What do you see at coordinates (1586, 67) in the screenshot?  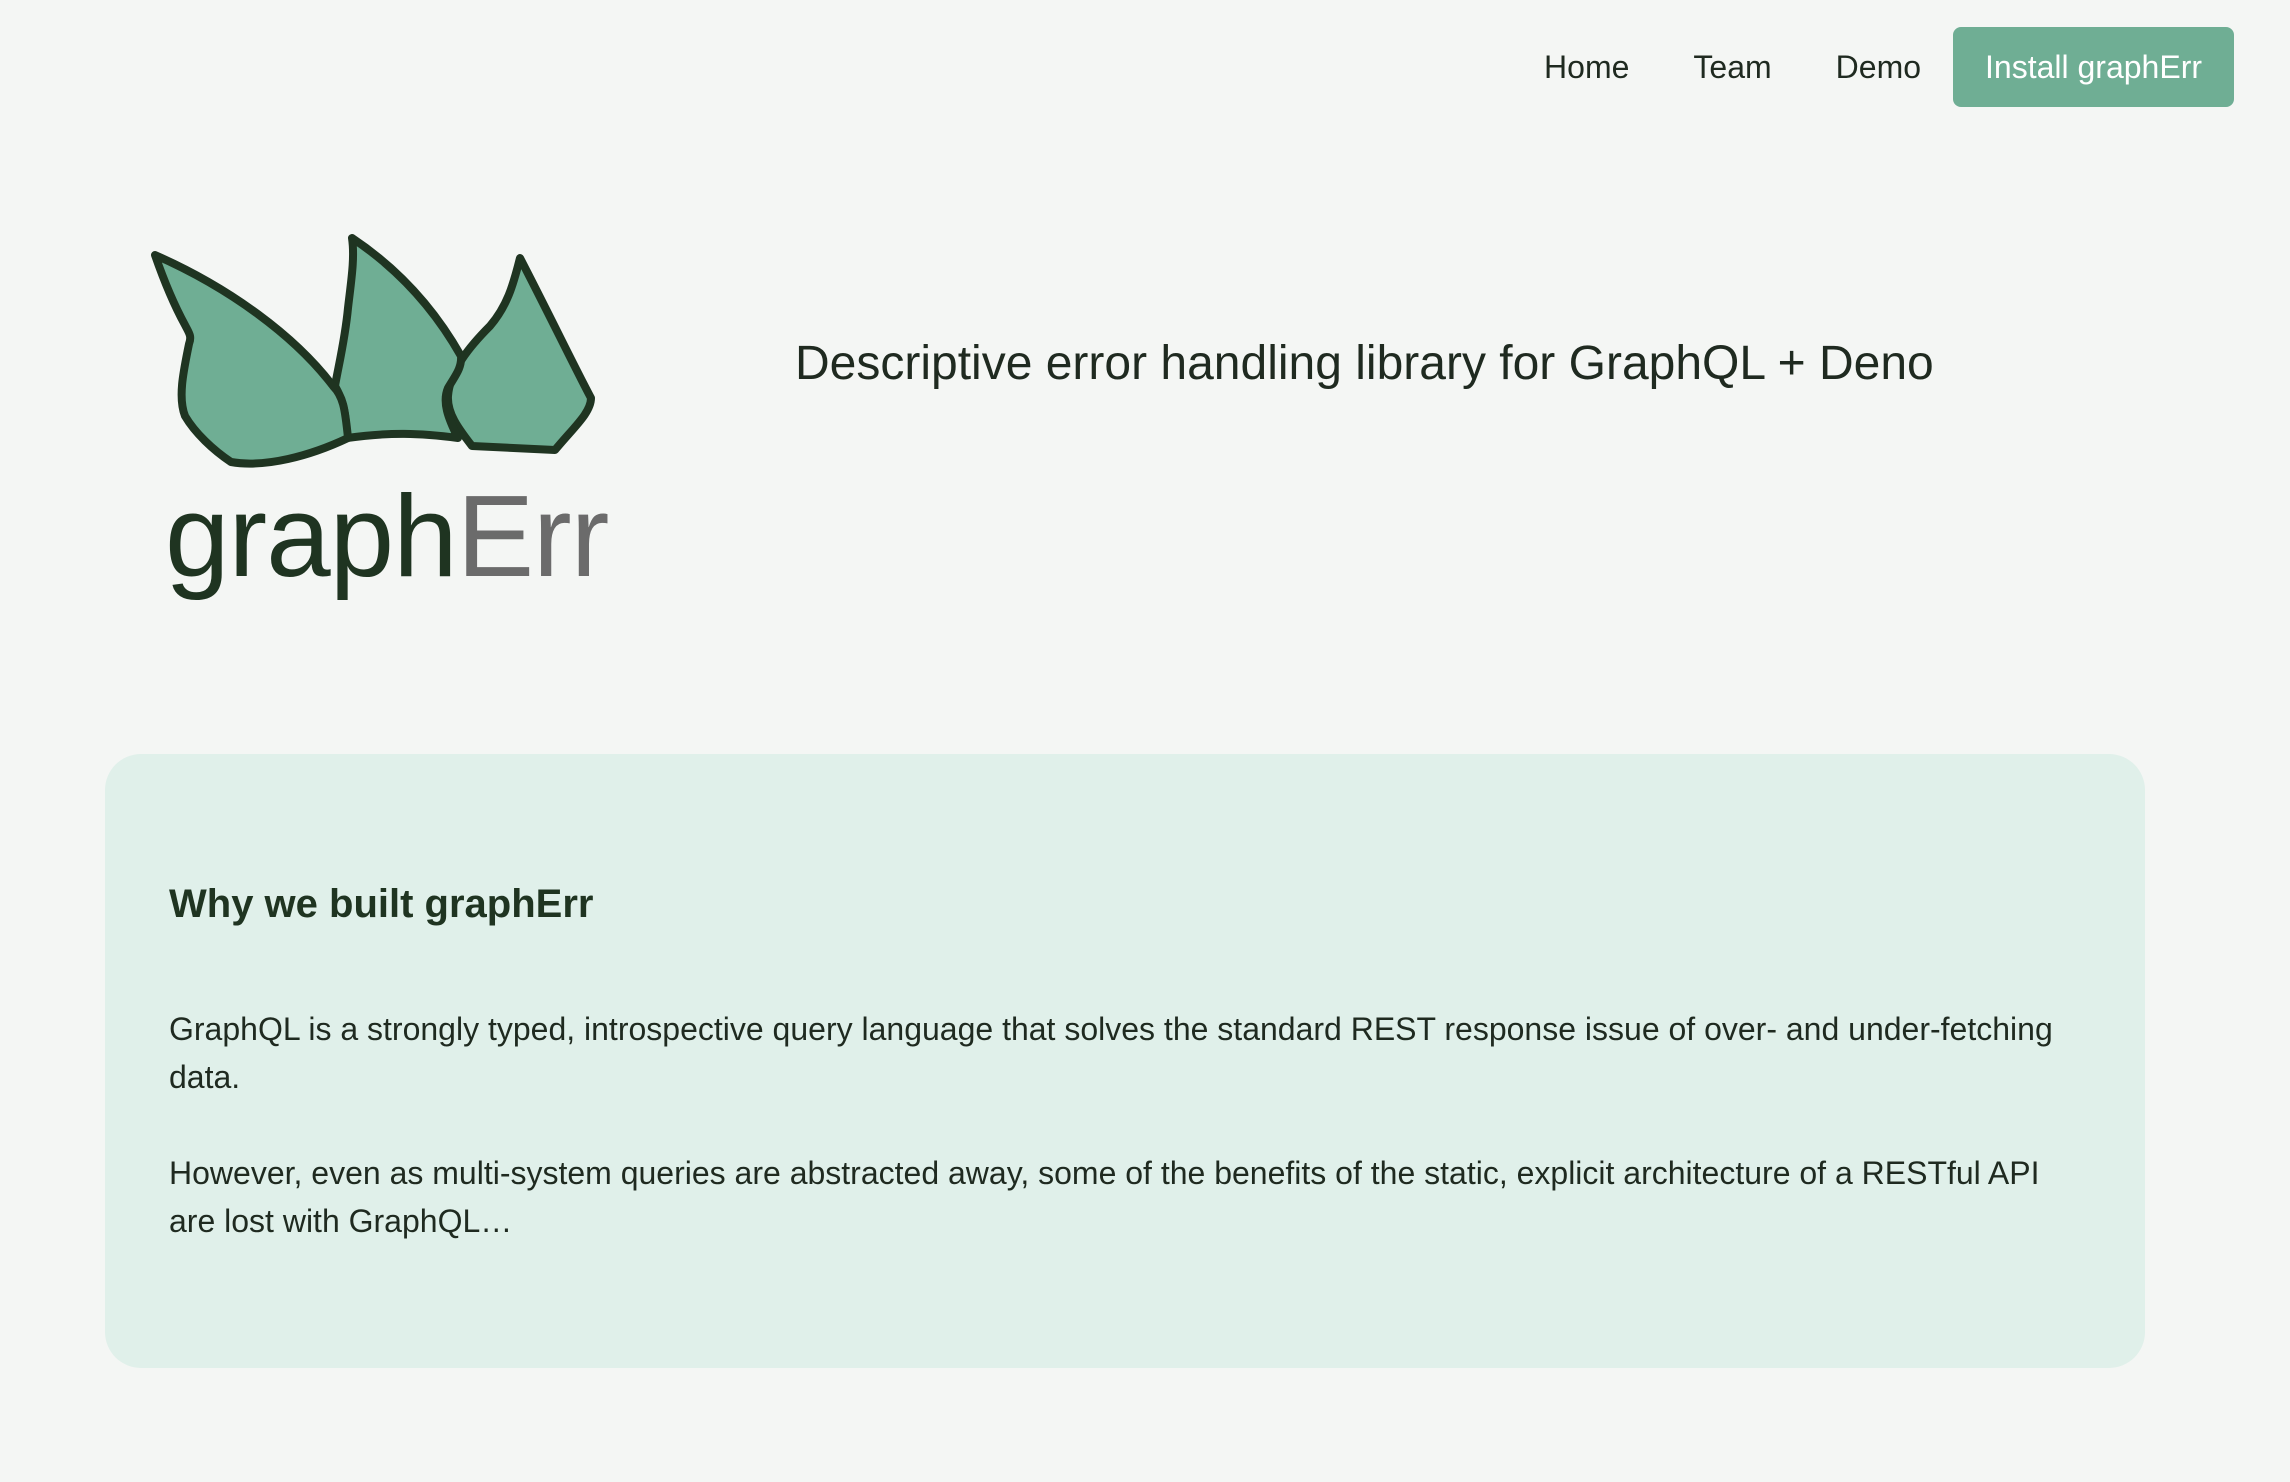 I see `nav-link-home: Home` at bounding box center [1586, 67].